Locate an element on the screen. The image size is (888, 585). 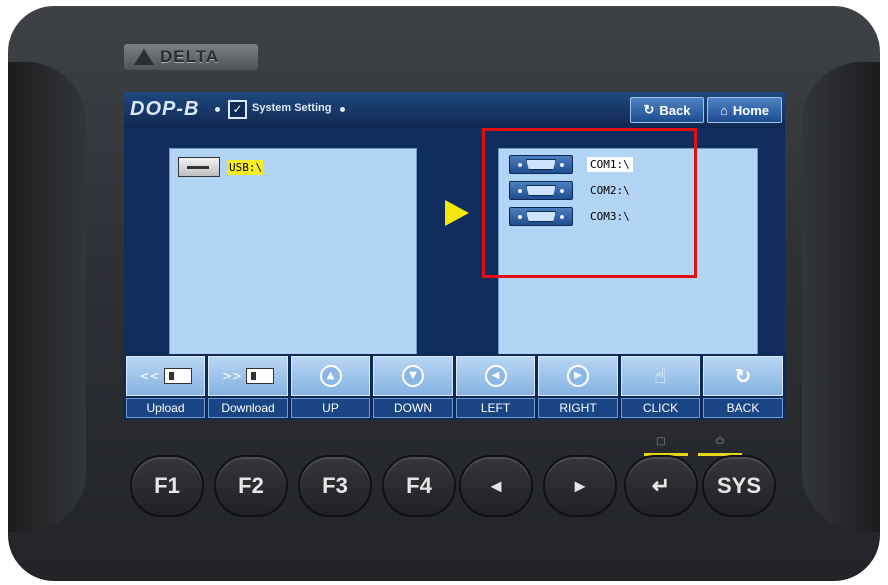
back-button-label: Back is located at coordinates (675, 110).